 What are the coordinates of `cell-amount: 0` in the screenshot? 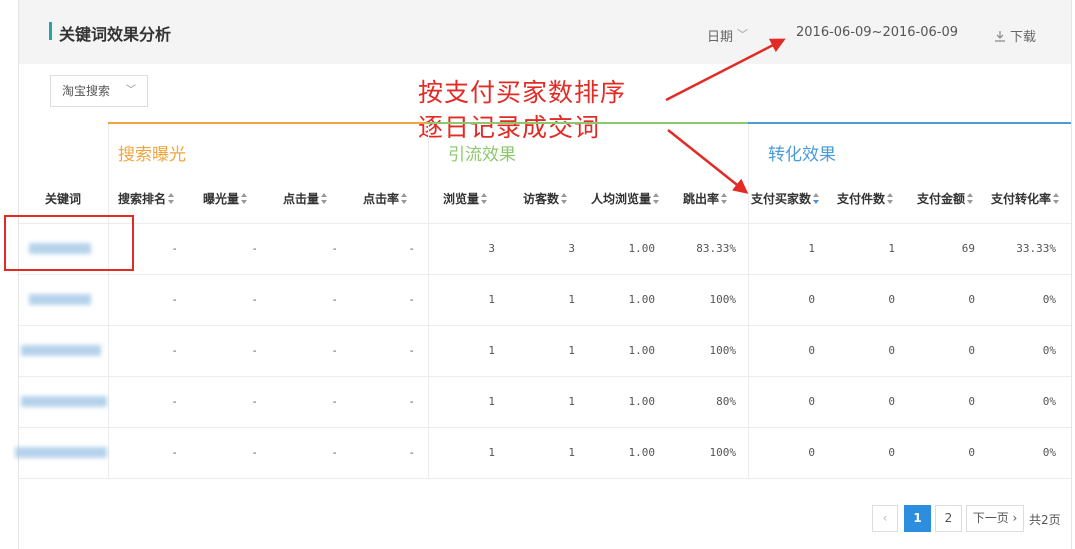 It's located at (971, 401).